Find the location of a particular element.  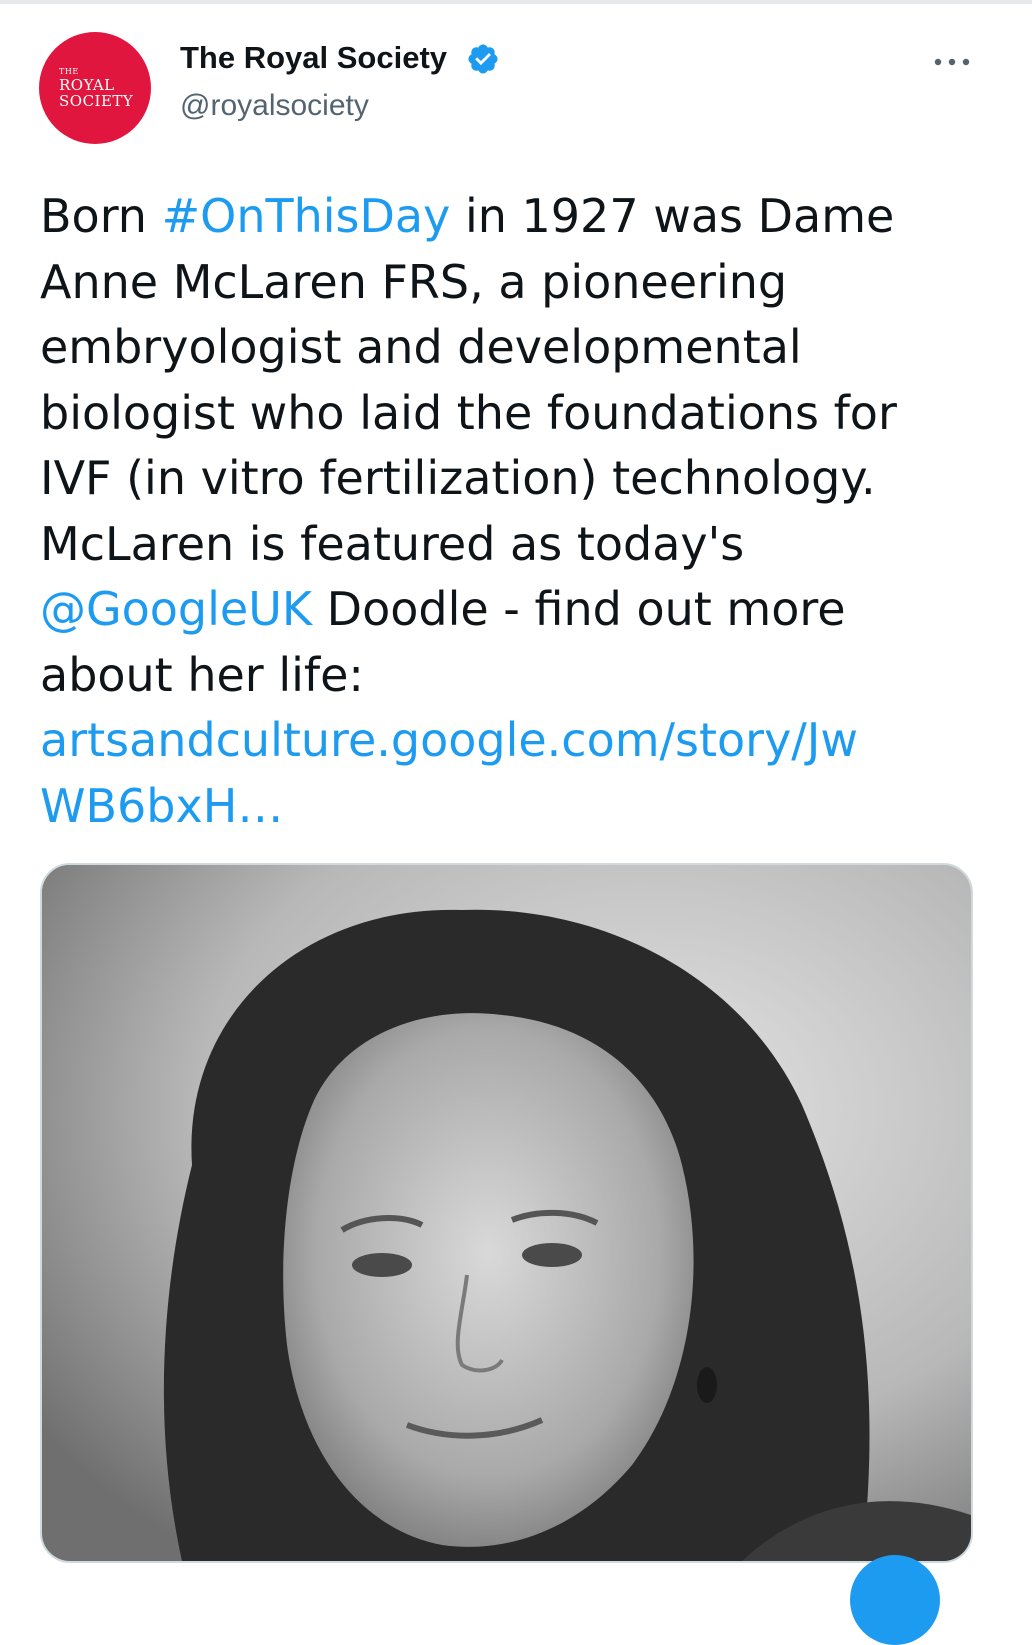

user-handle: @royalsociety is located at coordinates (274, 106).